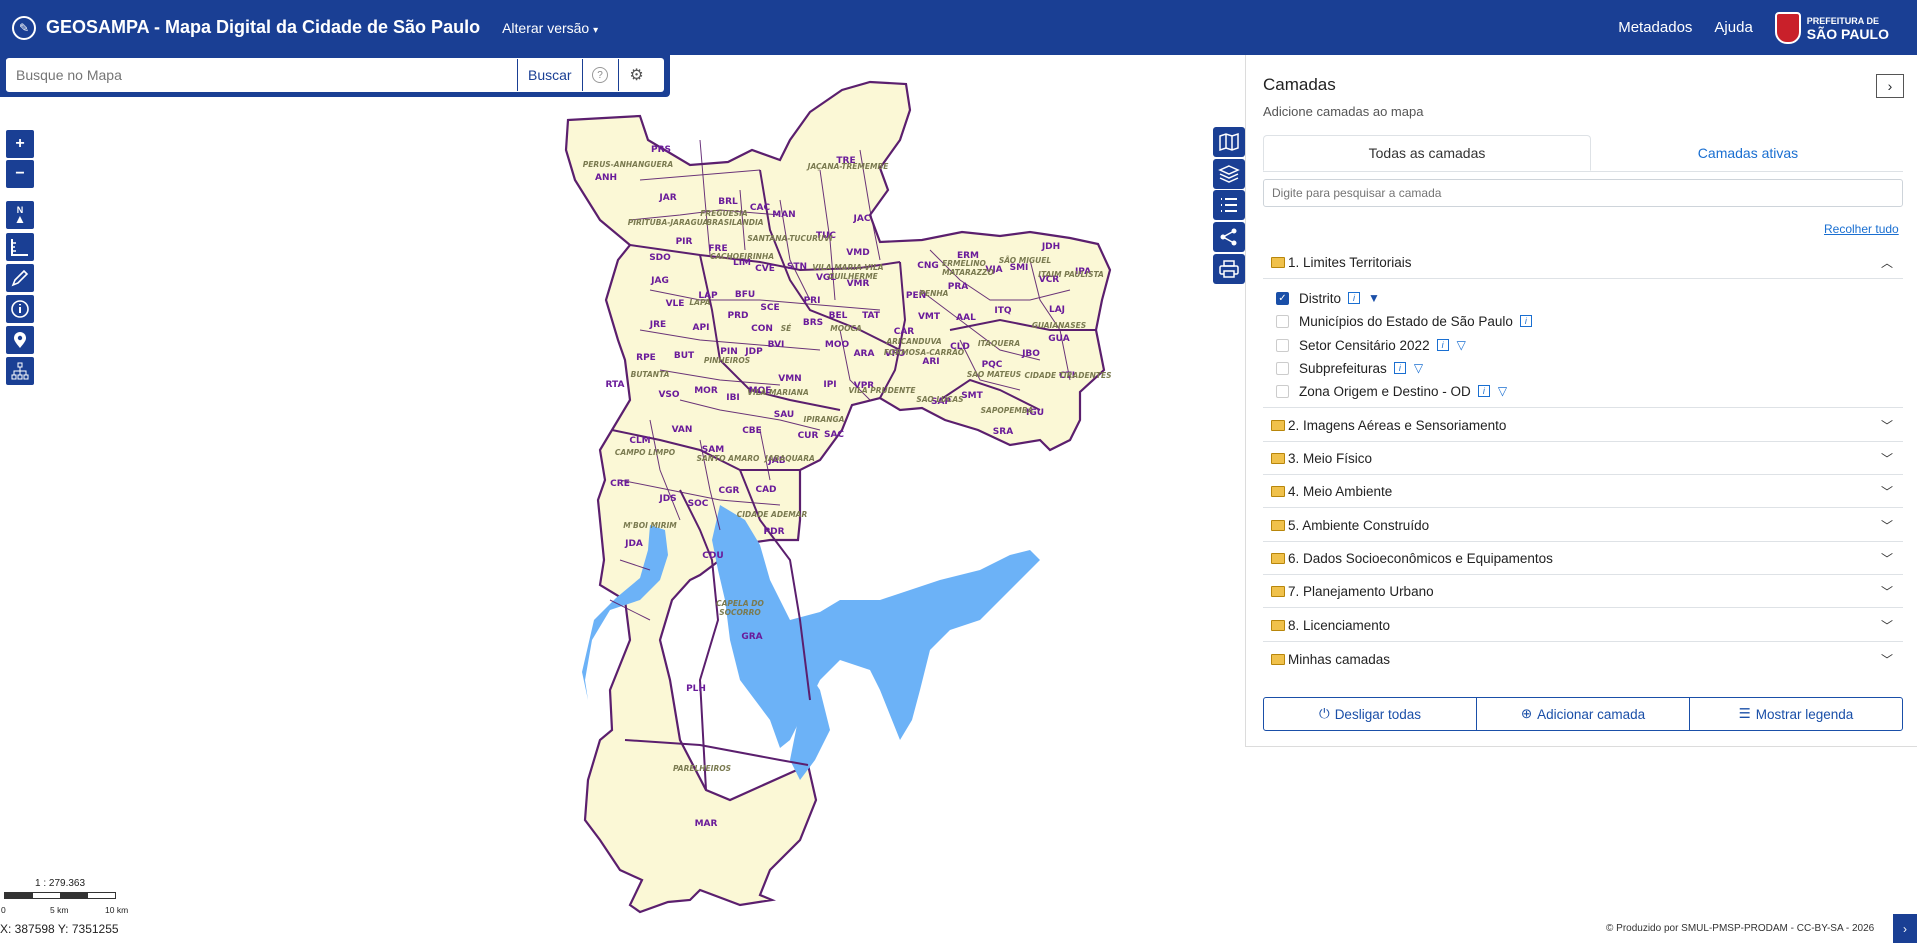 Image resolution: width=1917 pixels, height=943 pixels. Describe the element at coordinates (1583, 526) in the screenshot. I see `layer-group-ambiente-construido: 5. Ambiente Construído ﹀` at that location.